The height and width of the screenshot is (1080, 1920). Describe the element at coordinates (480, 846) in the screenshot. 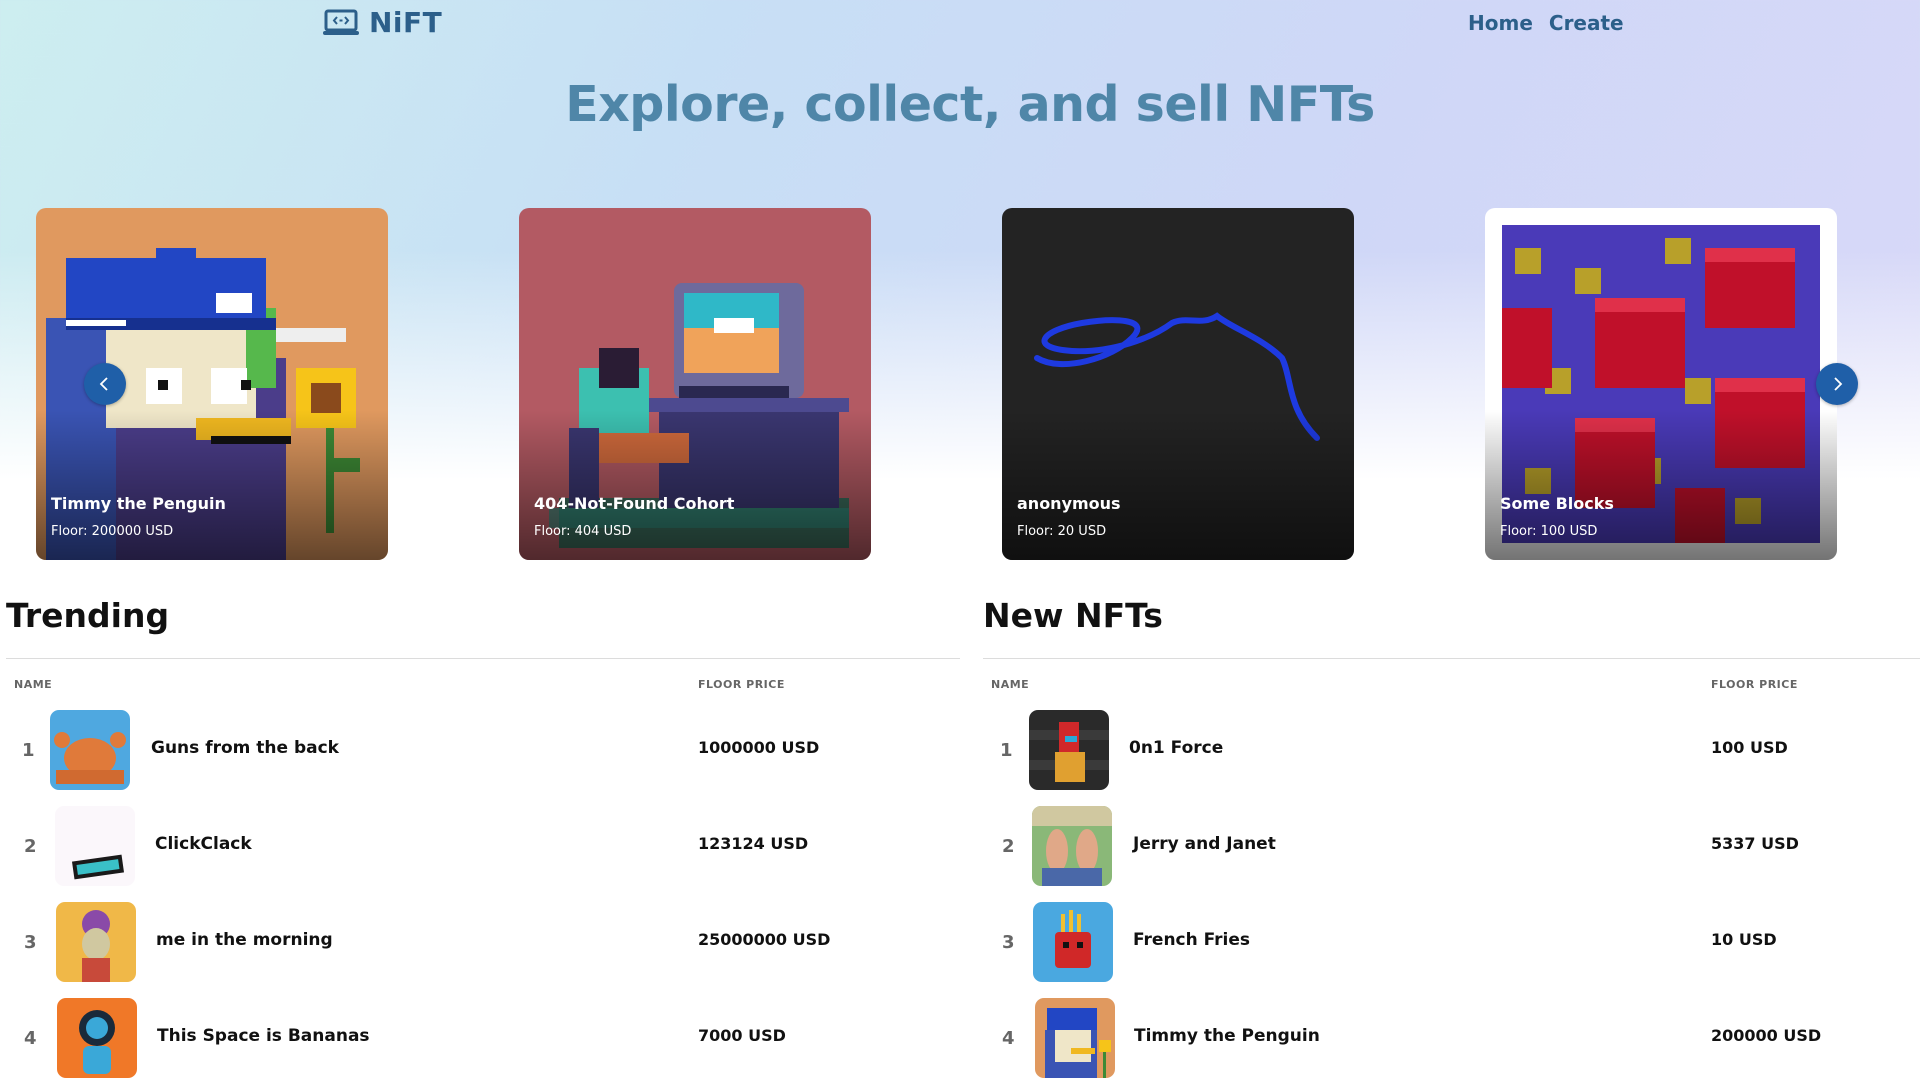

I see `table-row: 2 ClickClack 123124 USD` at that location.